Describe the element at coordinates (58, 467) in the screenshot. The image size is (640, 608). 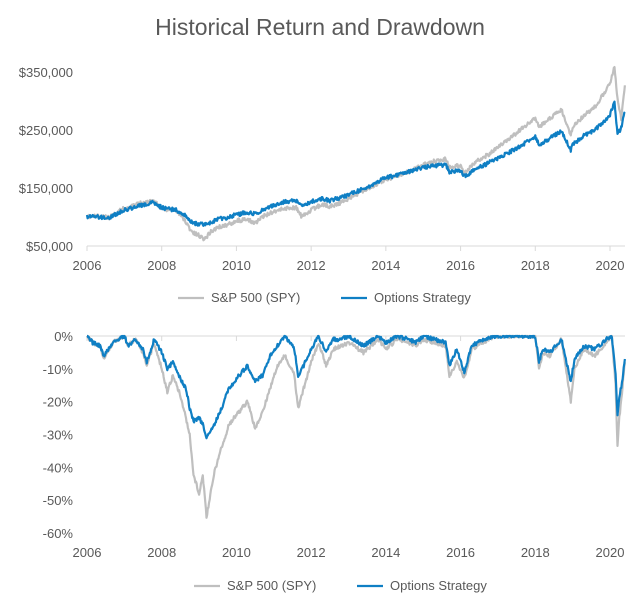
I see `y-tick-label: -40%` at that location.